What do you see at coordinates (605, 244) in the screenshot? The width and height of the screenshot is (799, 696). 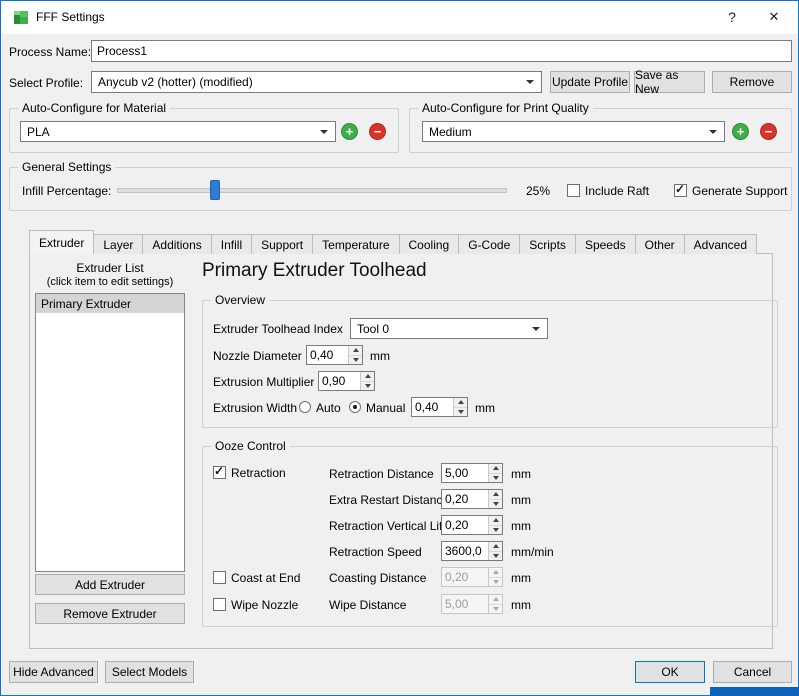 I see `tab-speeds: Speeds` at bounding box center [605, 244].